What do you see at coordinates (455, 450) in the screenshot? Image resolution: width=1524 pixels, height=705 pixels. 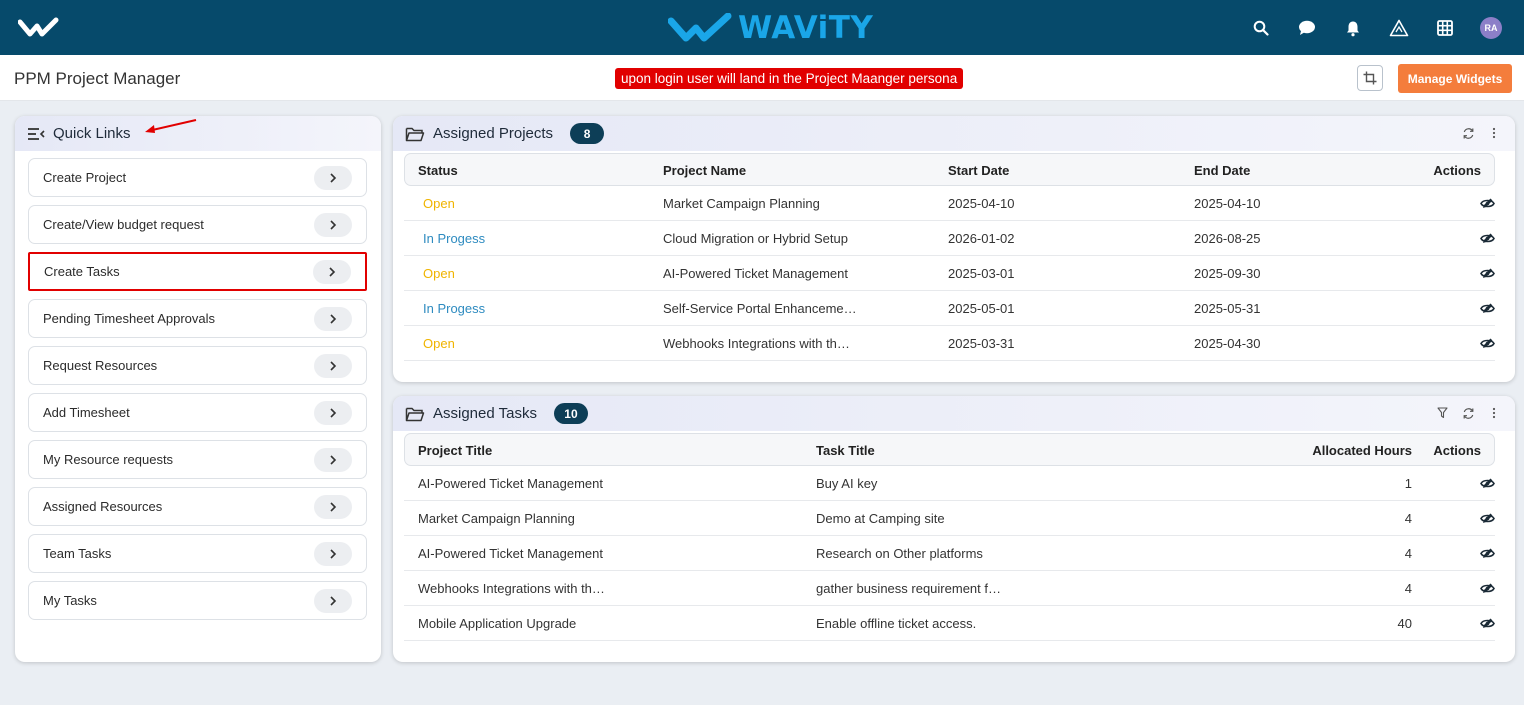 I see `column-header-project-title: Project Title` at bounding box center [455, 450].